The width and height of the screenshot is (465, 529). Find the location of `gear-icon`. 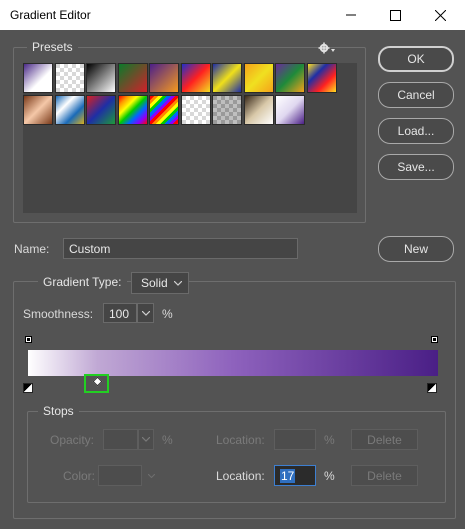

gear-icon is located at coordinates (326, 48).